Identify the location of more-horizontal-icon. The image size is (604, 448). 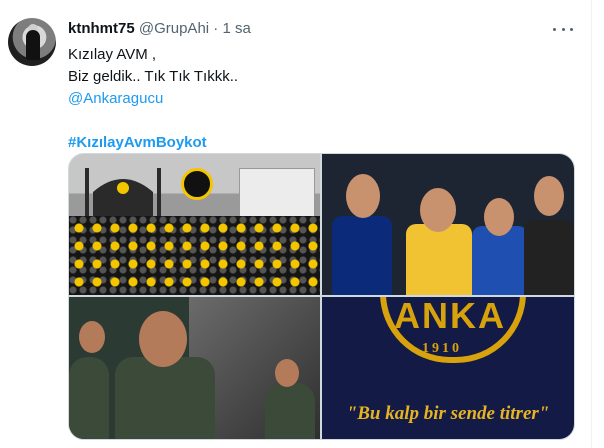
(563, 29).